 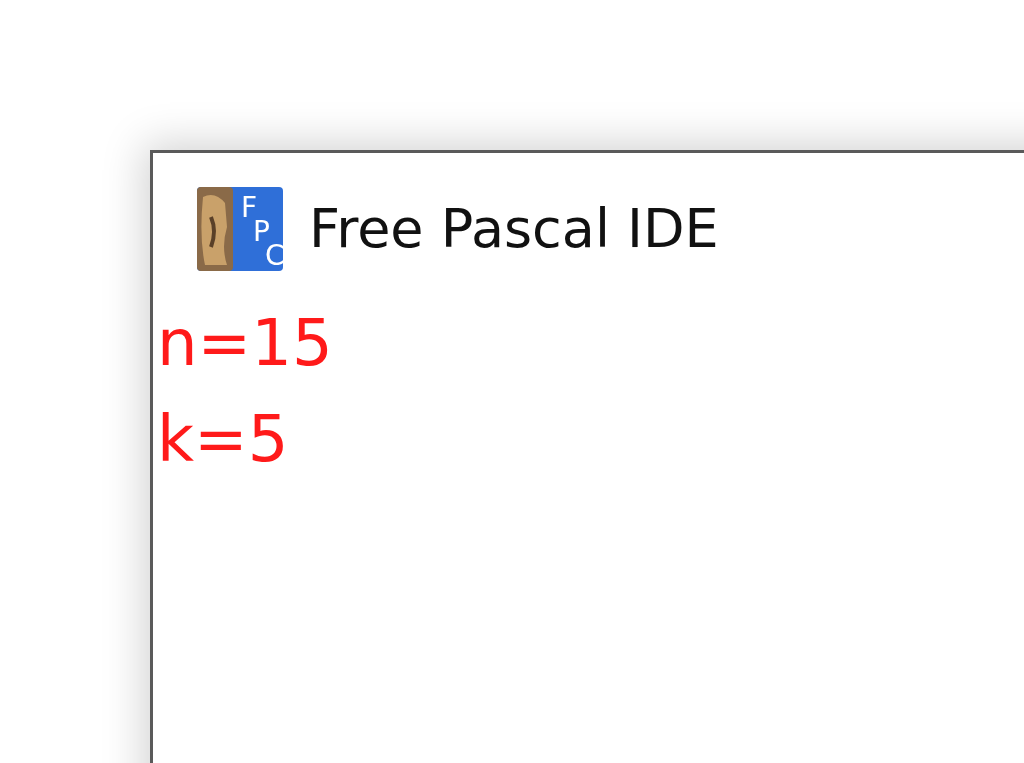 What do you see at coordinates (223, 439) in the screenshot?
I see `console-line: k=5` at bounding box center [223, 439].